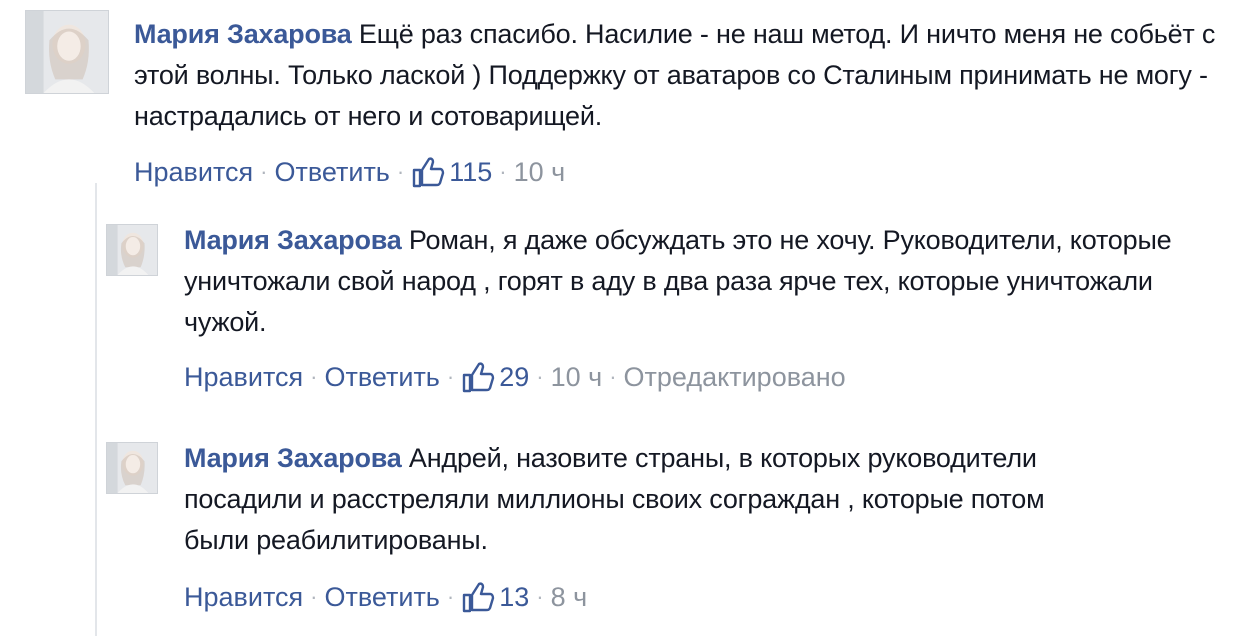 The height and width of the screenshot is (636, 1242). I want to click on like-count: 29, so click(514, 377).